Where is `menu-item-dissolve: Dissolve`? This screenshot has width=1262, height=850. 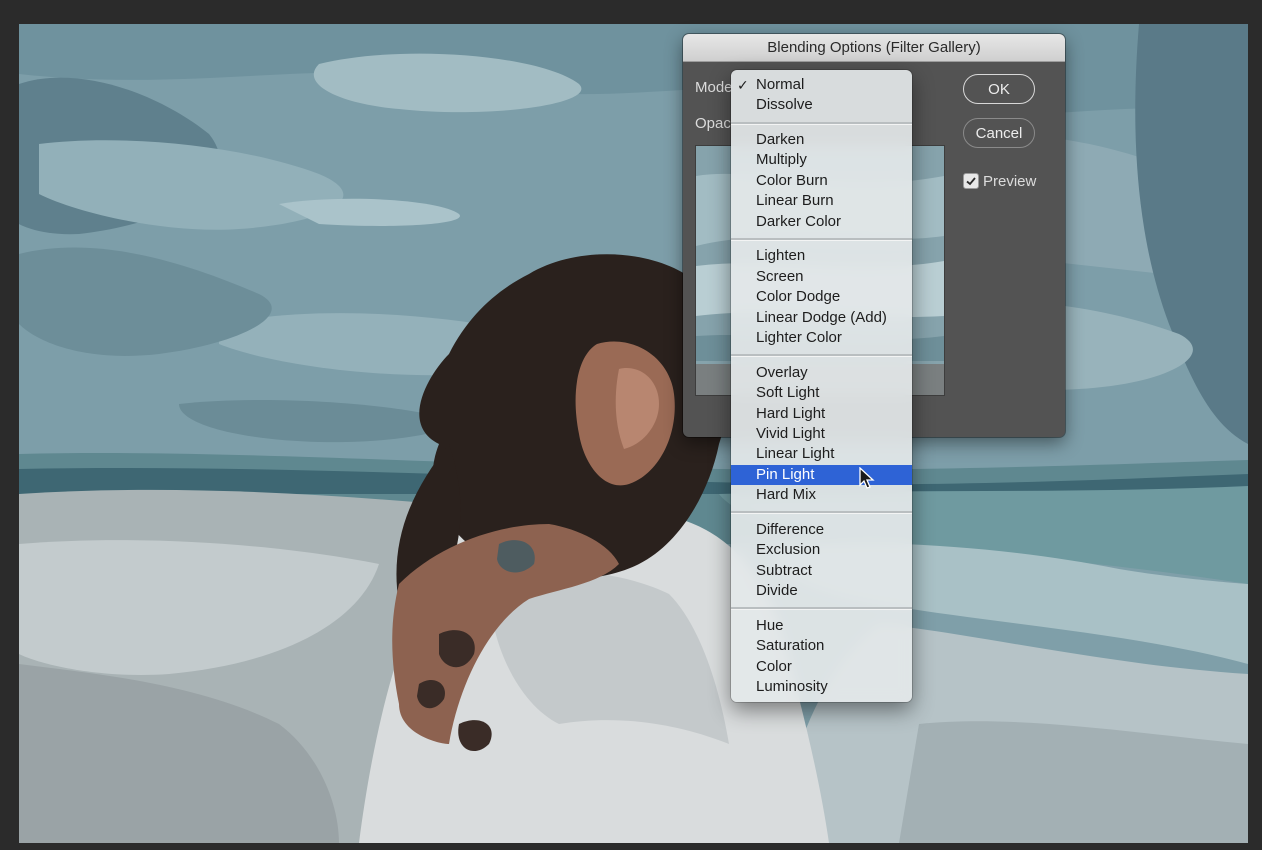
menu-item-dissolve: Dissolve is located at coordinates (821, 105).